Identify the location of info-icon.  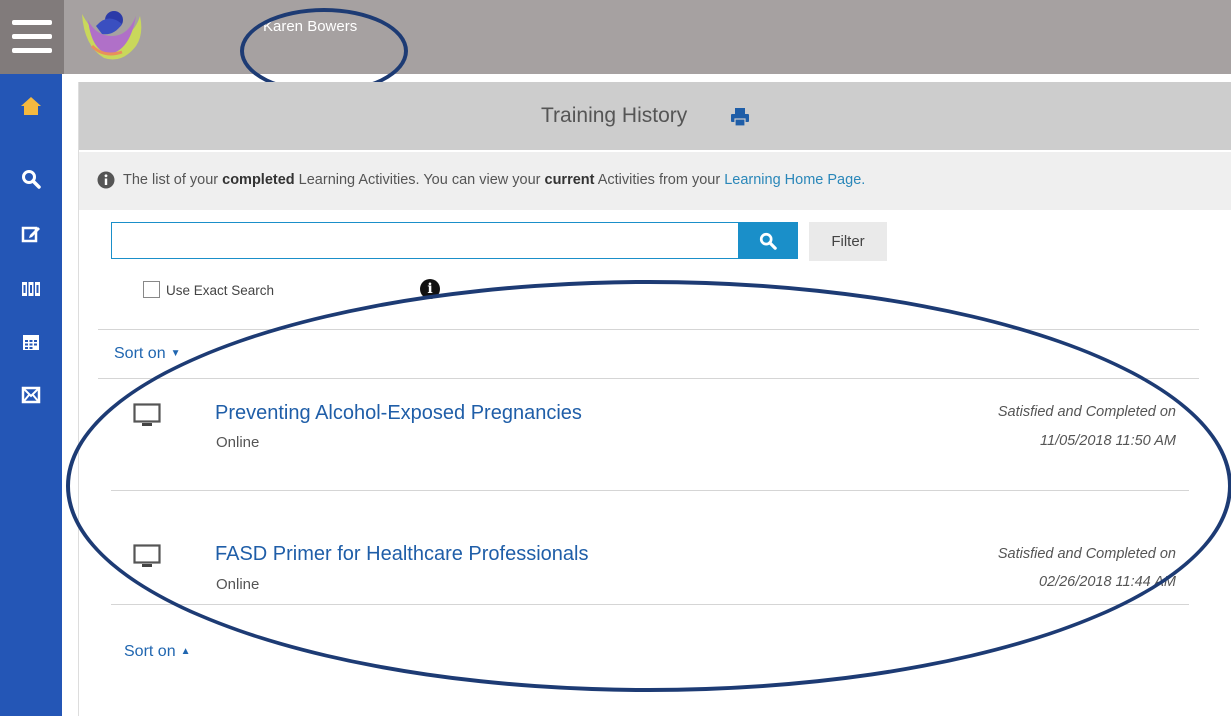
(106, 180).